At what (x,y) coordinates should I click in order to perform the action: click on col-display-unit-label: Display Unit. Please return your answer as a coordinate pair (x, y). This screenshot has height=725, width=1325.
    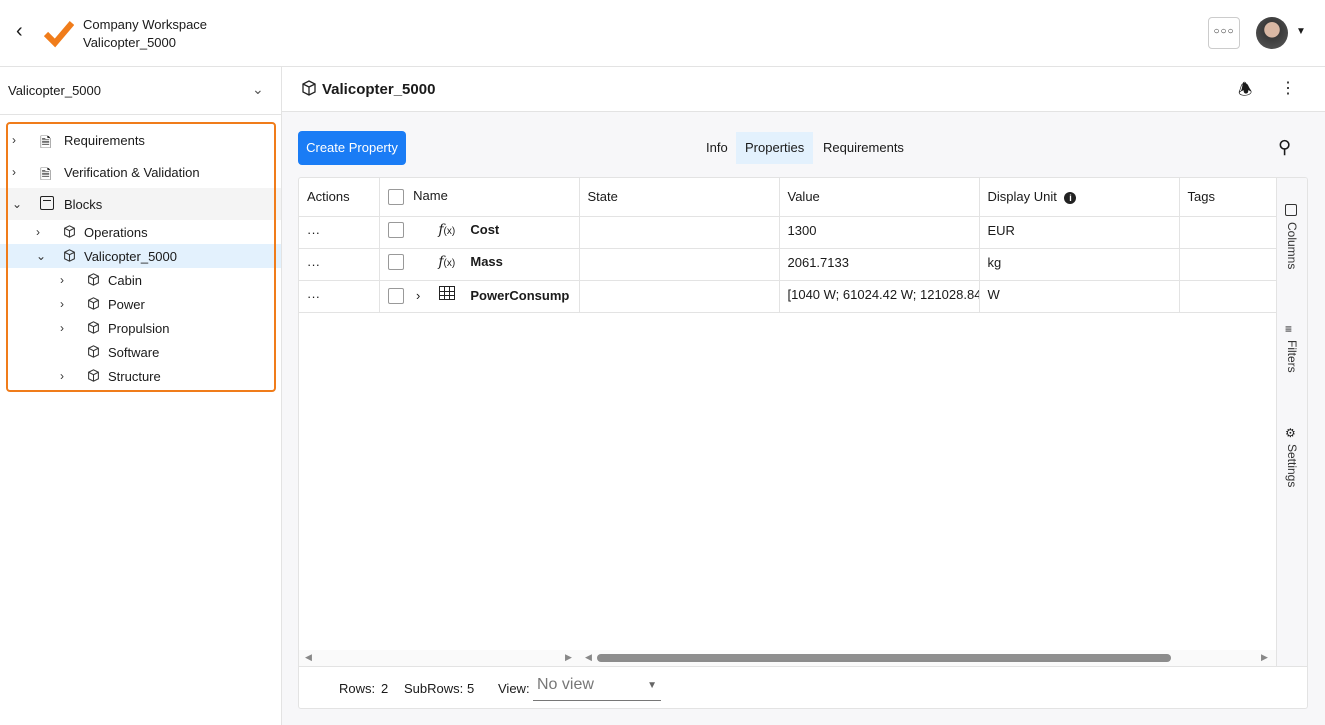
    Looking at the image, I should click on (1022, 197).